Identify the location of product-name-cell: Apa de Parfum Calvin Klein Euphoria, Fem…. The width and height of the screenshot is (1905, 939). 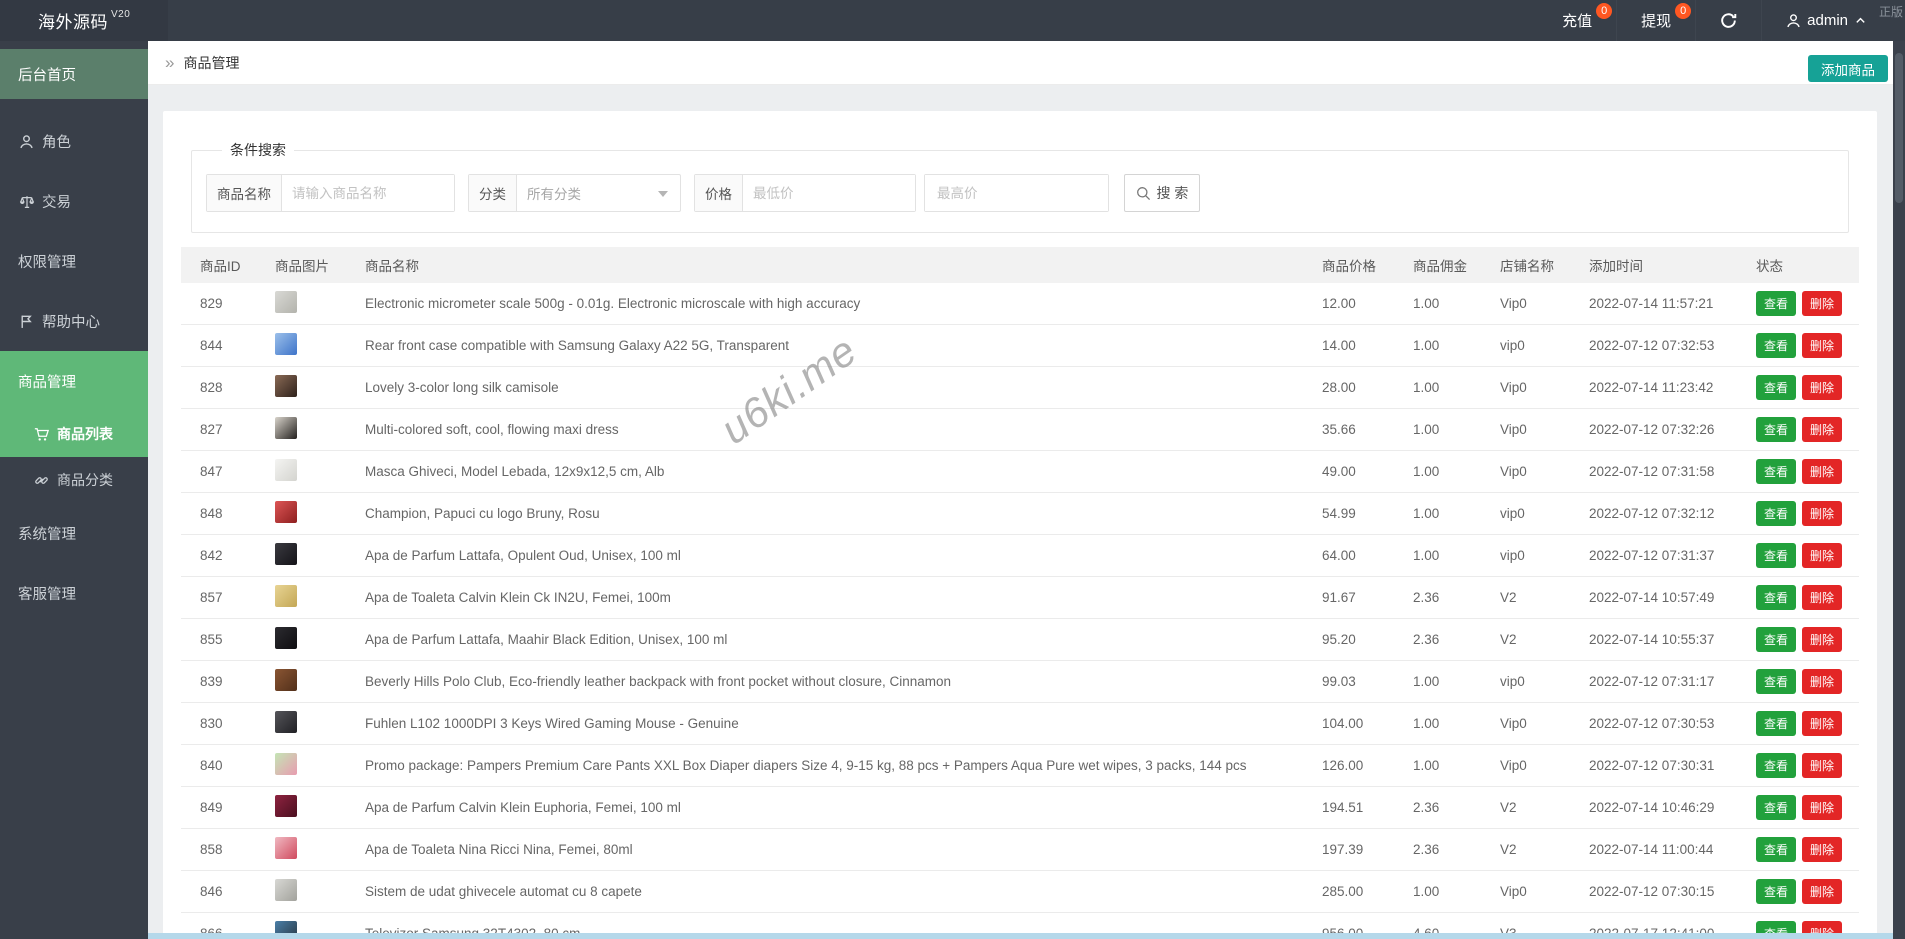
(523, 807).